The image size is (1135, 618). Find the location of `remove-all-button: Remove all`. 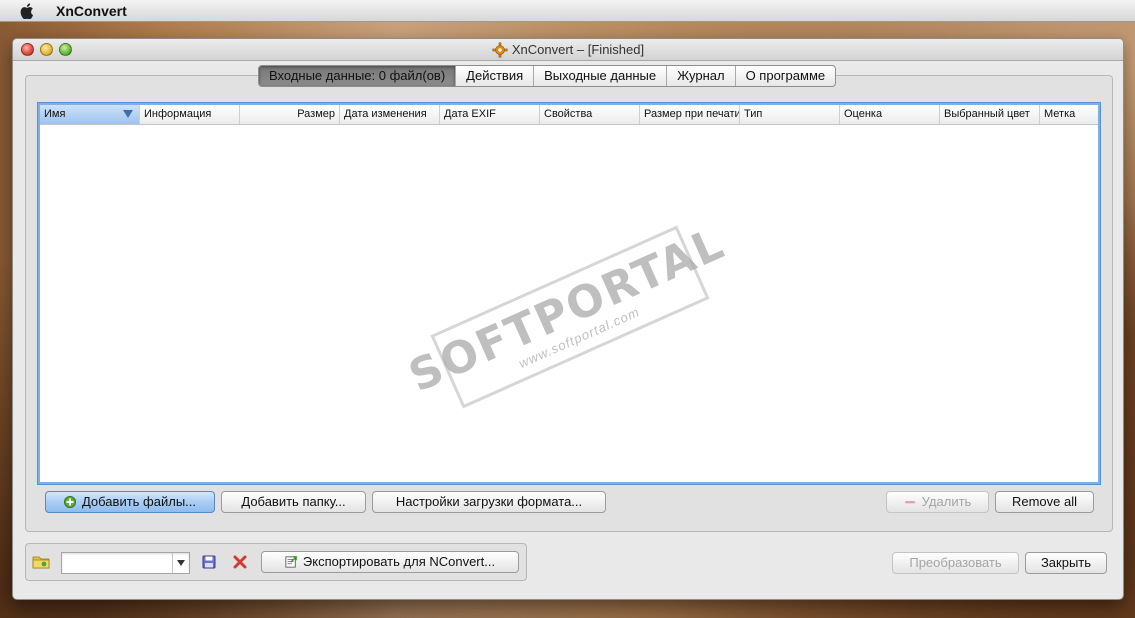

remove-all-button: Remove all is located at coordinates (1044, 502).